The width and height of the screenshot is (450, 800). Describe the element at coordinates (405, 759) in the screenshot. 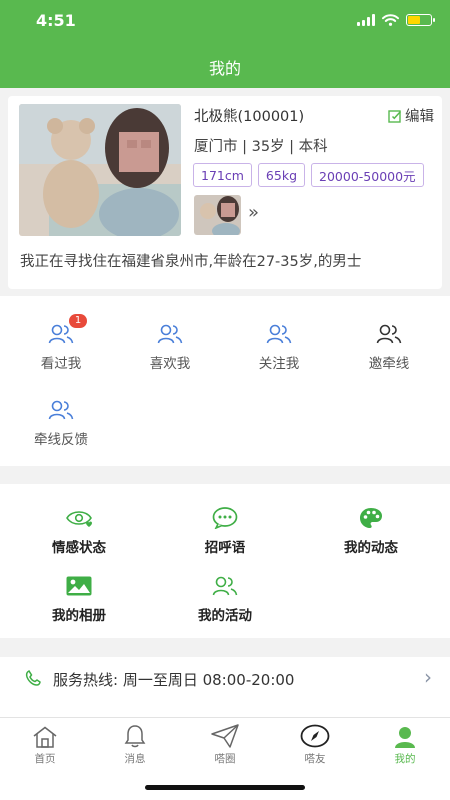

I see `tab-mine-label: 我的` at that location.